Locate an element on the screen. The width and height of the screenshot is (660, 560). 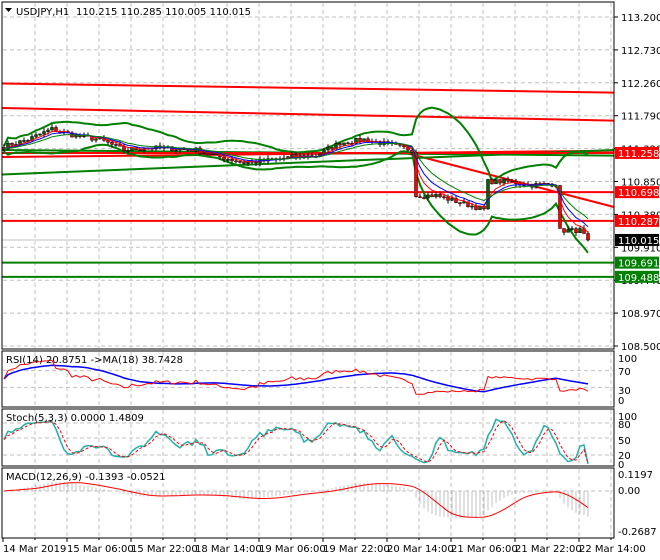
ohlc-label: 110.215 110.285 110.005 110.015 is located at coordinates (163, 12).